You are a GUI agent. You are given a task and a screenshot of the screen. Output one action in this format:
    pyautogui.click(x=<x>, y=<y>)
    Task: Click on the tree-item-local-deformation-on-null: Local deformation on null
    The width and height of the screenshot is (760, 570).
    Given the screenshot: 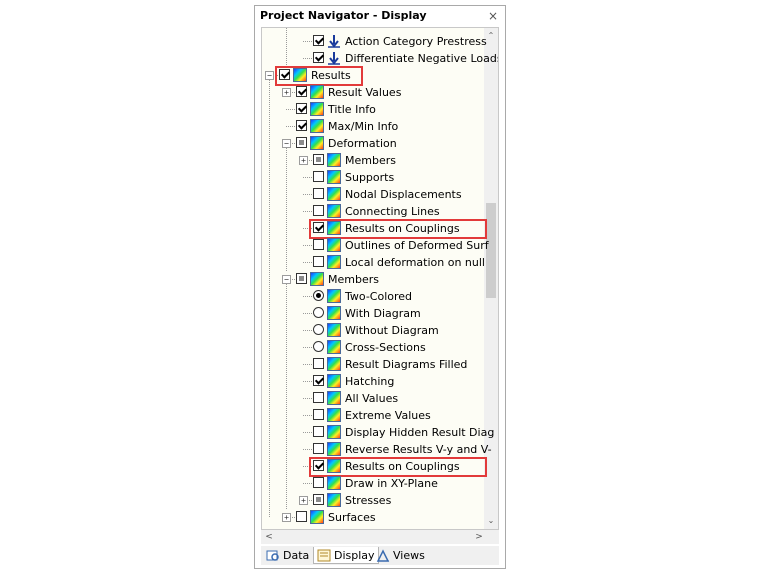 What is the action you would take?
    pyautogui.click(x=373, y=262)
    